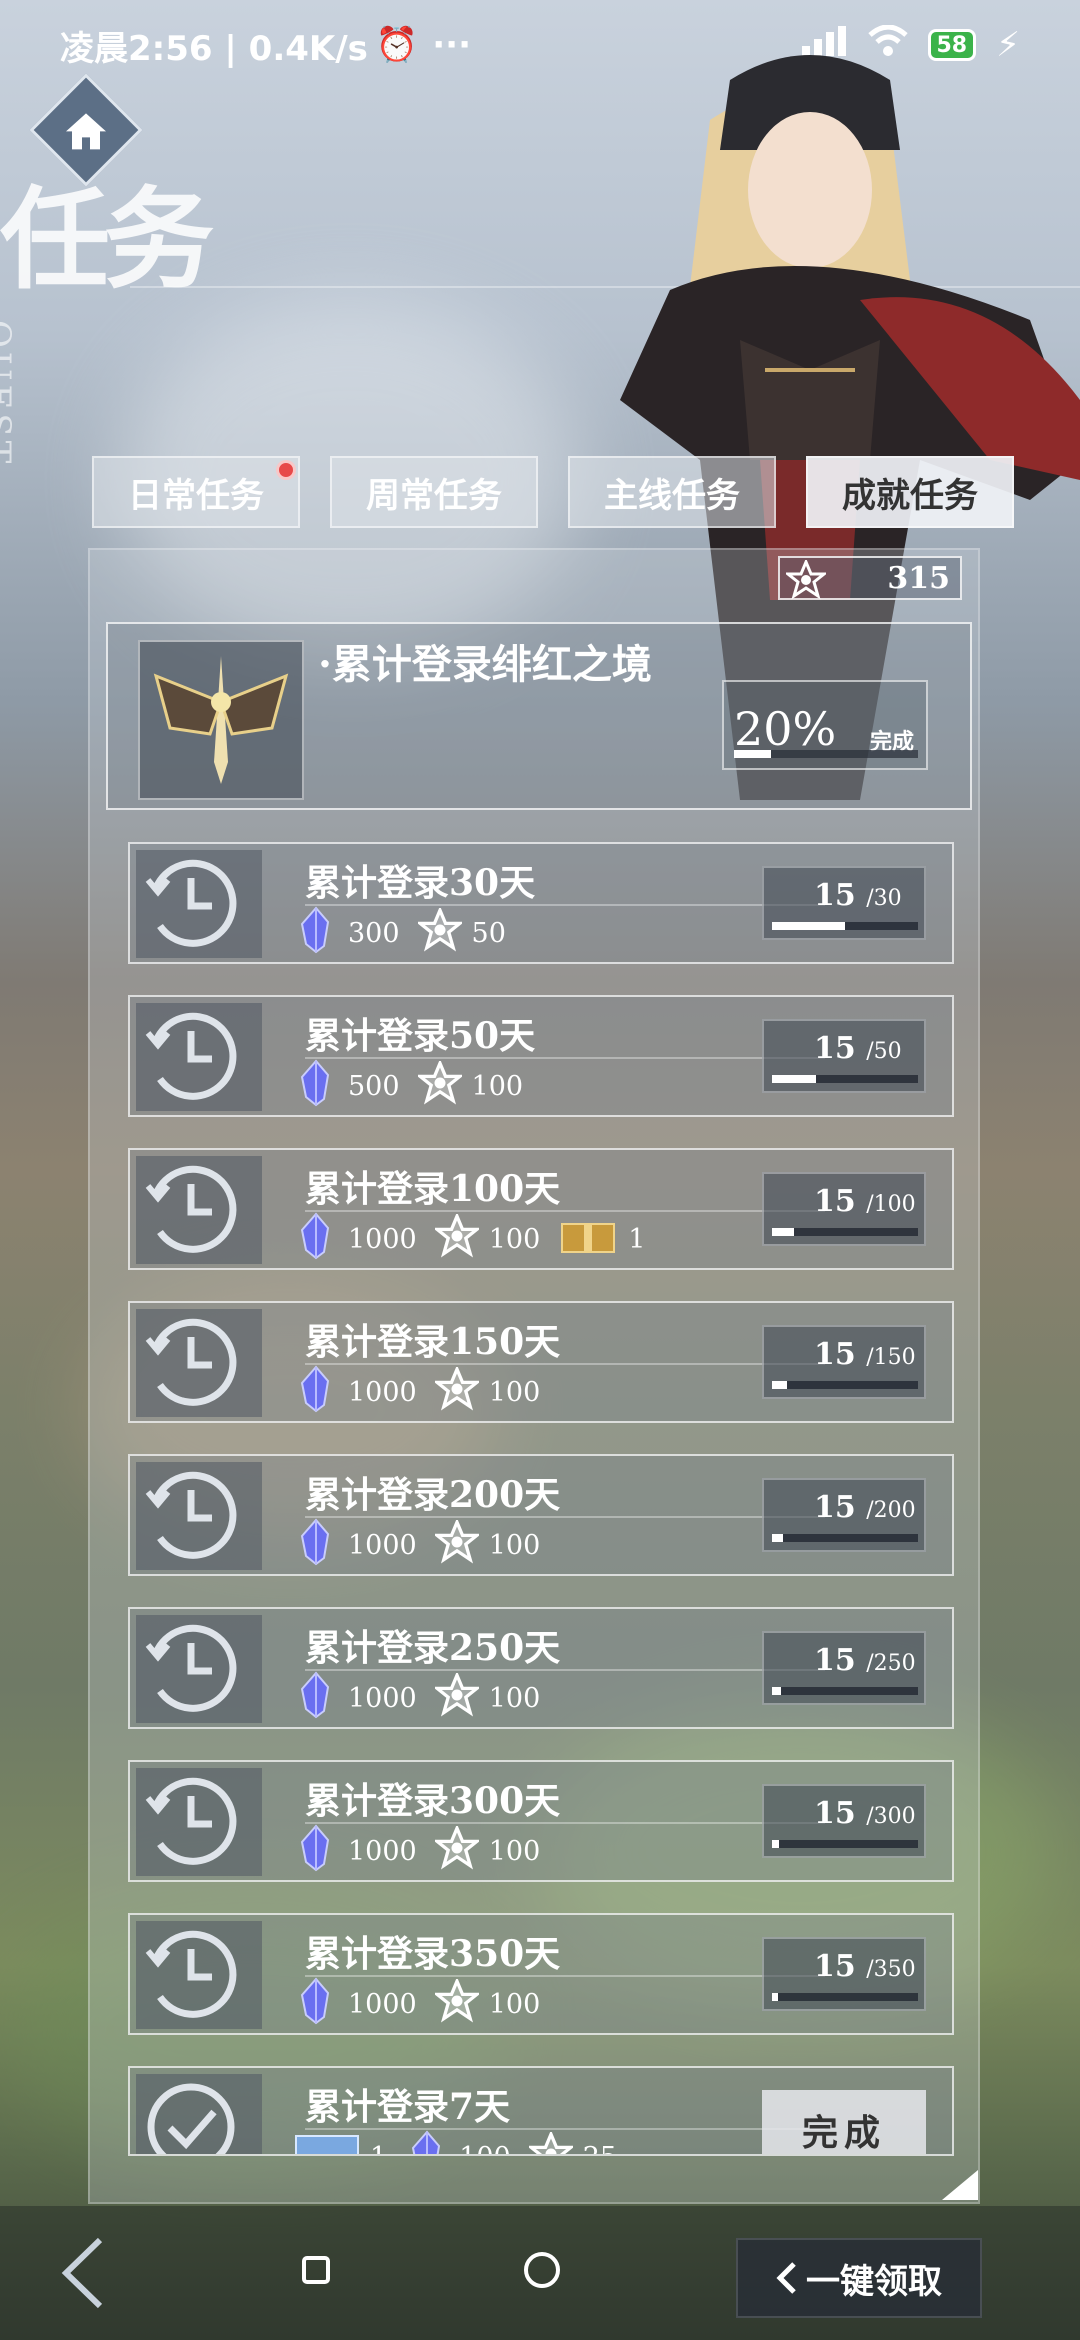 This screenshot has height=2340, width=1080. Describe the element at coordinates (488, 933) in the screenshot. I see `reward-amount: 50` at that location.